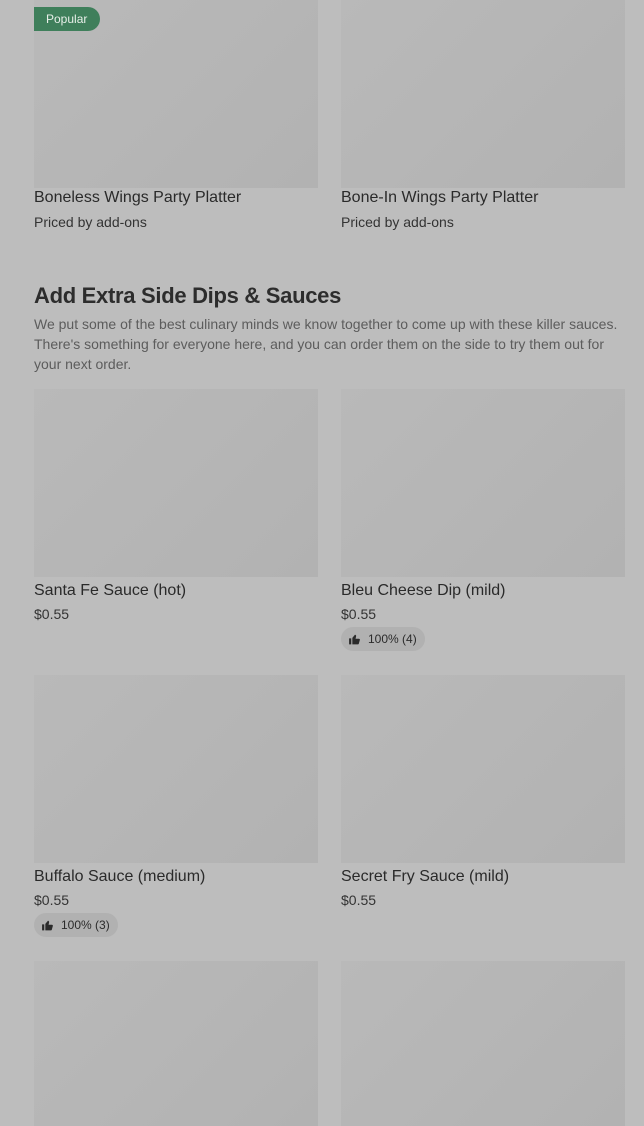  I want to click on menu-item-card: Bleu Cheese Dip (mild) $0.55 100% (4), so click(483, 520).